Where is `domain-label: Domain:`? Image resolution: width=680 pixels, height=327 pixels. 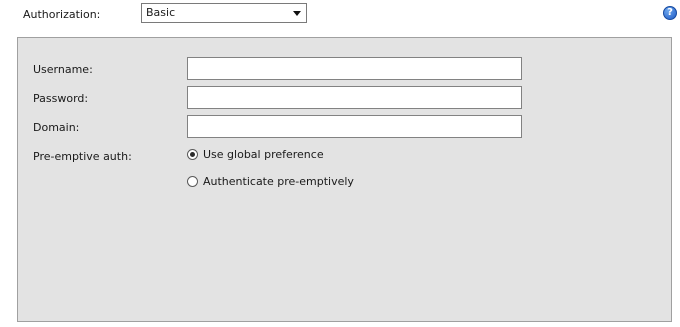 domain-label: Domain: is located at coordinates (56, 127).